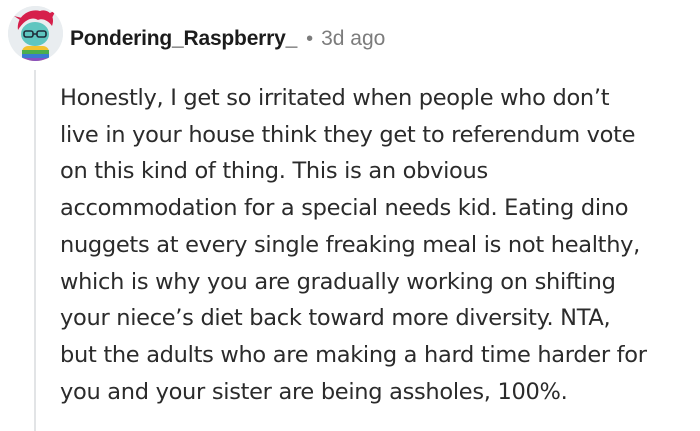 This screenshot has width=700, height=431. I want to click on user-avatar-icon, so click(35, 33).